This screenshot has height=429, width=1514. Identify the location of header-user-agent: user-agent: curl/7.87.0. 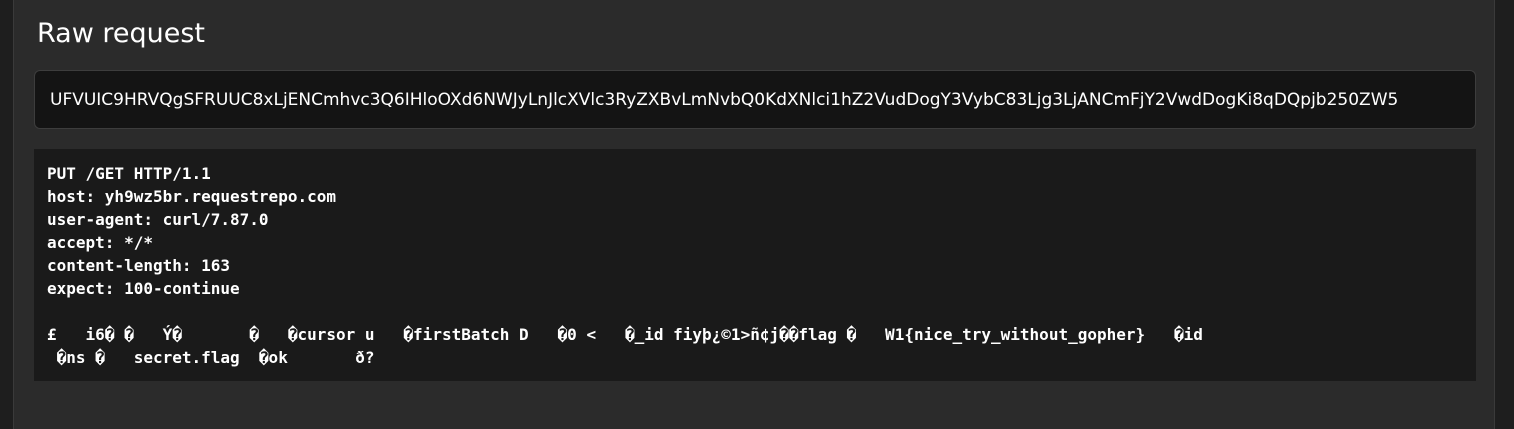
(158, 219).